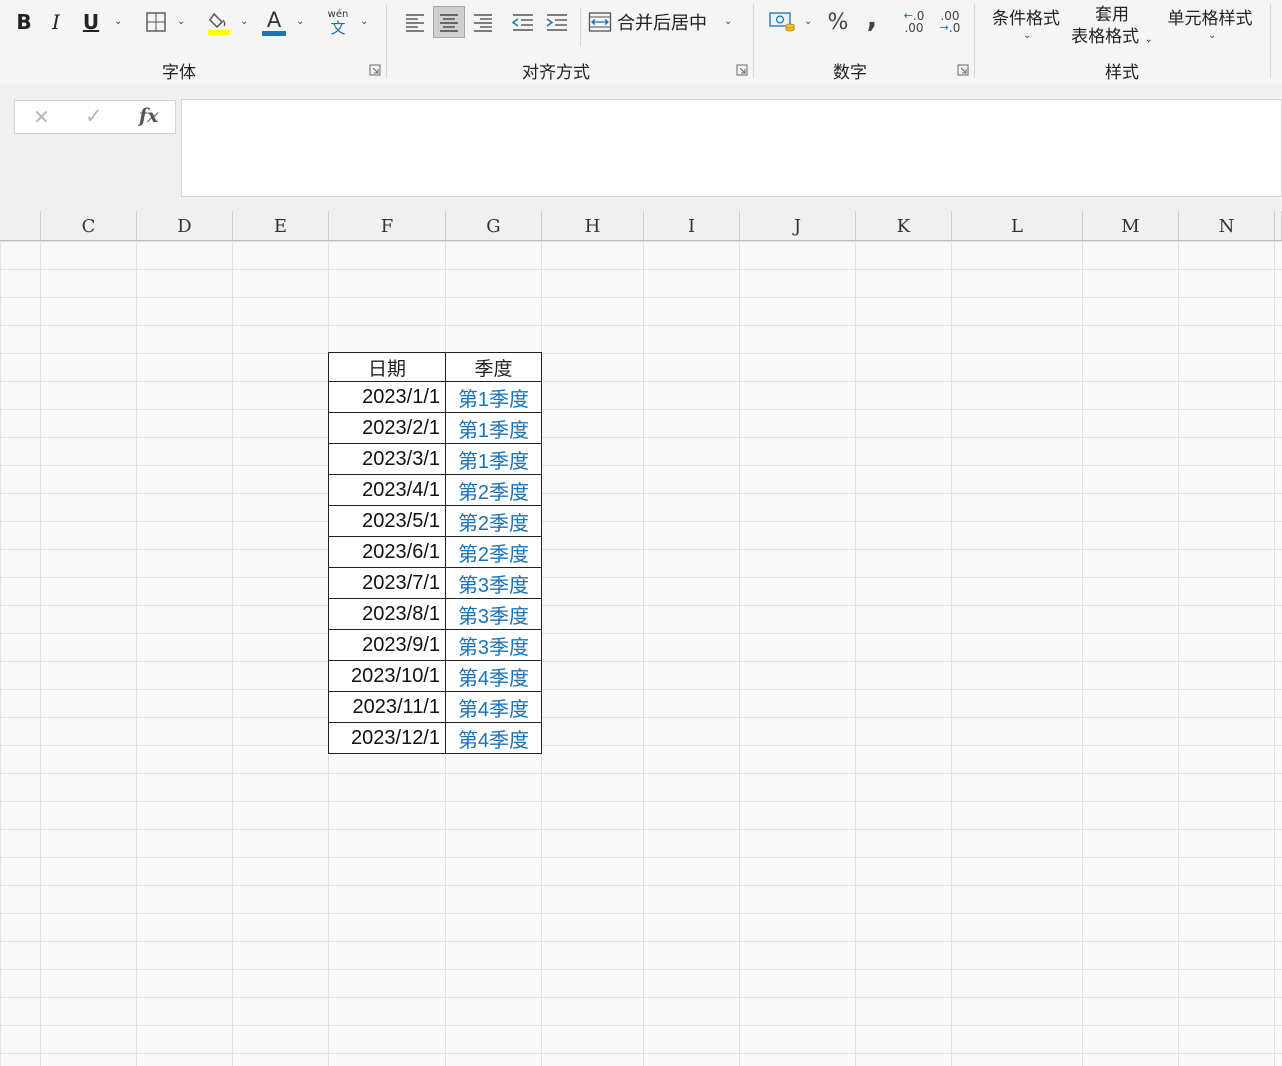 This screenshot has height=1066, width=1282. Describe the element at coordinates (731, 148) in the screenshot. I see `formula-input` at that location.